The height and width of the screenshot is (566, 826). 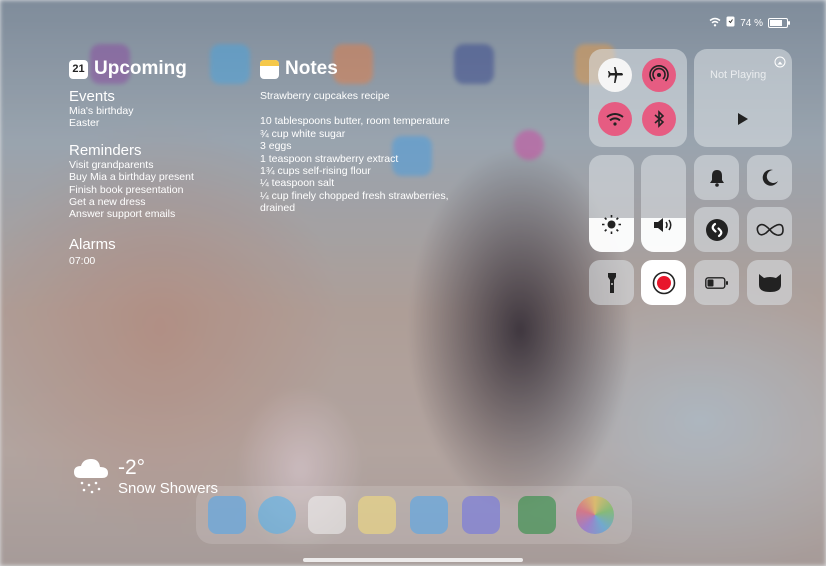 I want to click on dock-app-notes, so click(x=377, y=515).